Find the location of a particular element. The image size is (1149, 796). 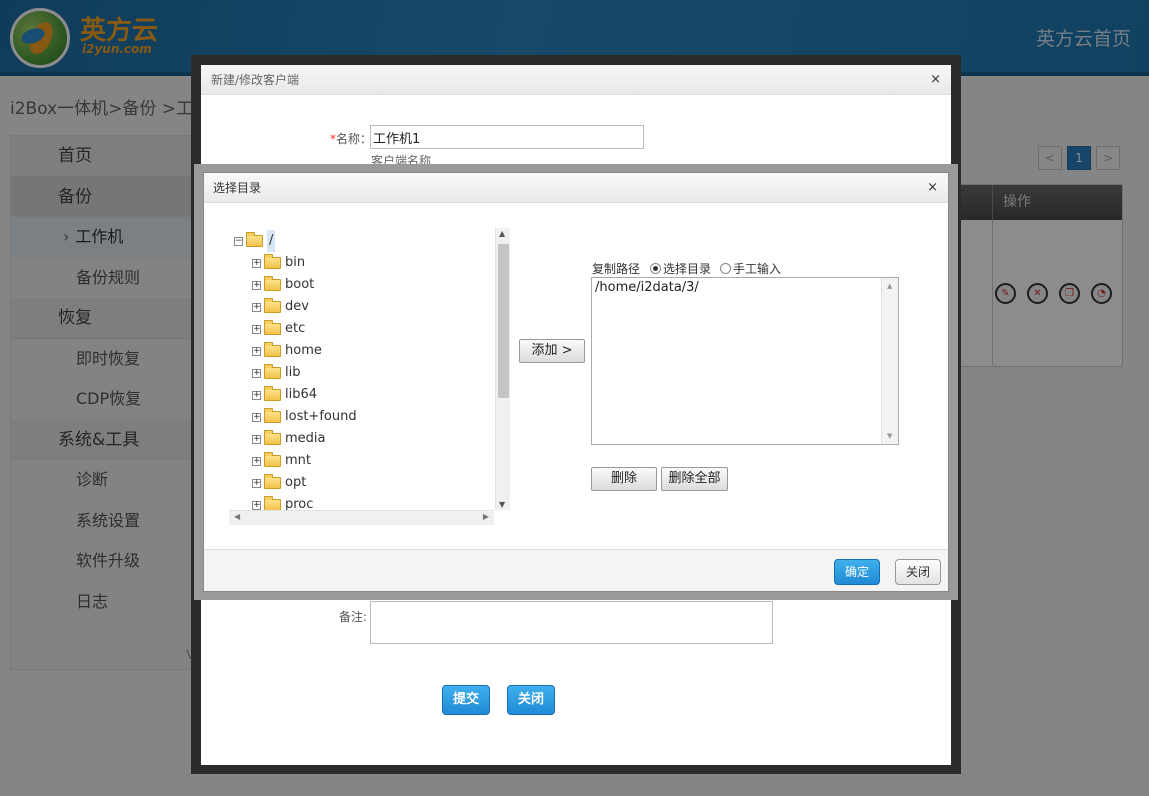

tree-vertical-scrollbar: ▲ ▼ is located at coordinates (502, 369).